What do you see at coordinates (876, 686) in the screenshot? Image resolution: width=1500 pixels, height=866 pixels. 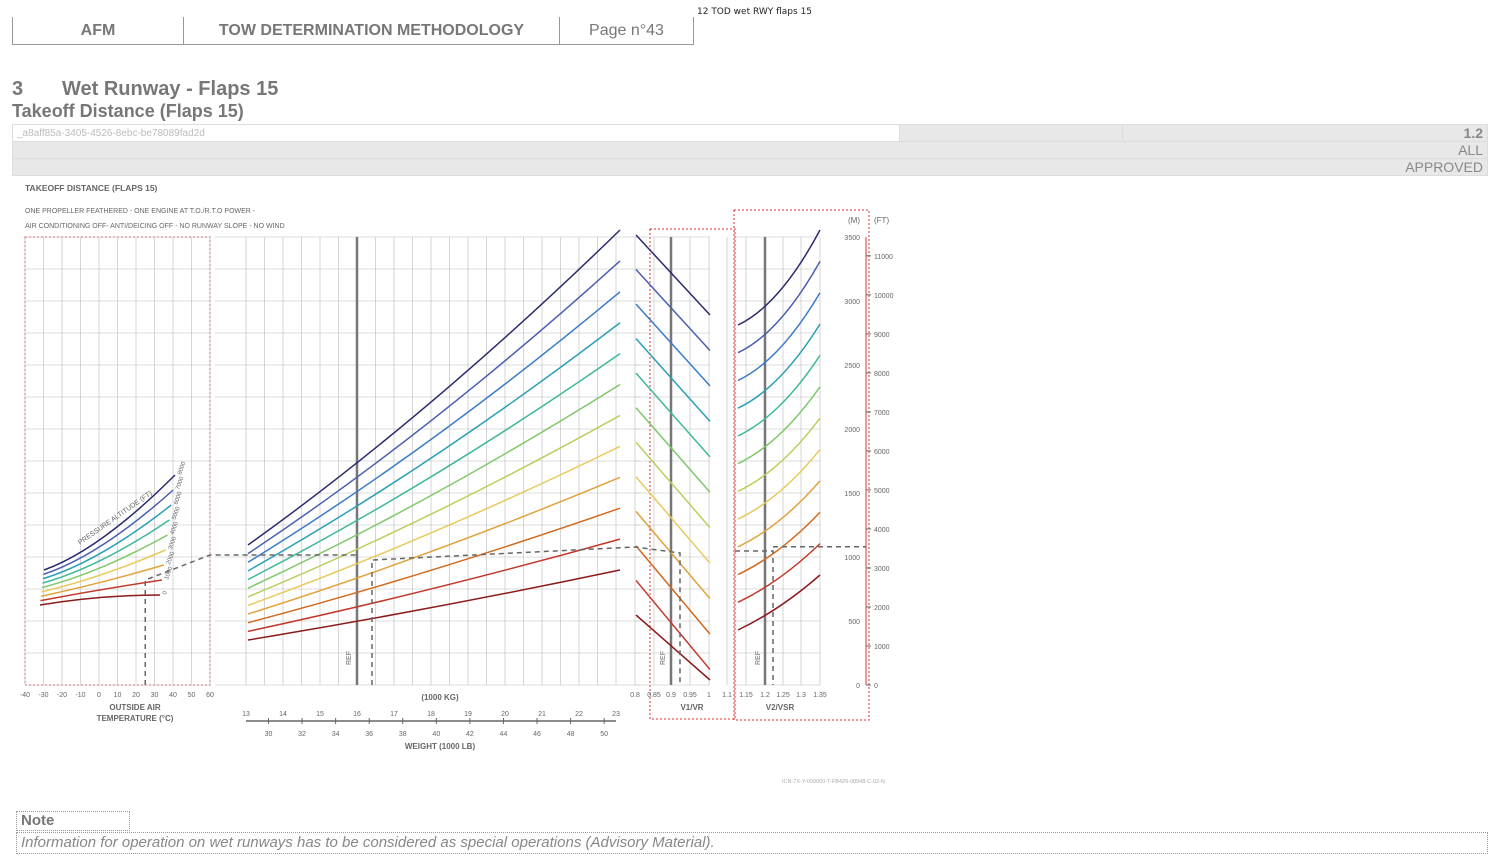 I see `distance-ft-tick: 0` at bounding box center [876, 686].